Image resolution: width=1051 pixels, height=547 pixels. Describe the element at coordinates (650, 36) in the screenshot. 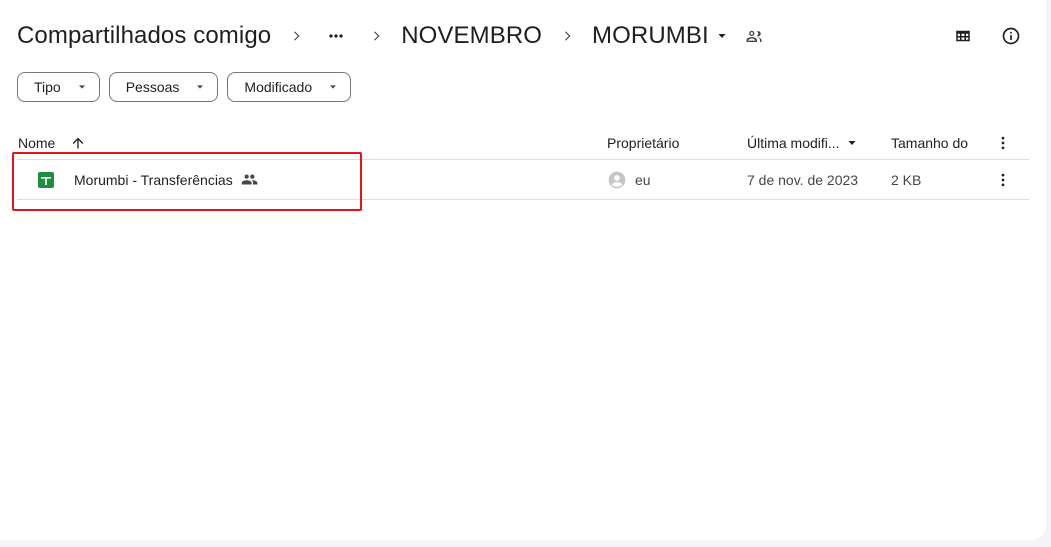

I see `breadcrumb-folder-morumbi: MORUMBI` at that location.